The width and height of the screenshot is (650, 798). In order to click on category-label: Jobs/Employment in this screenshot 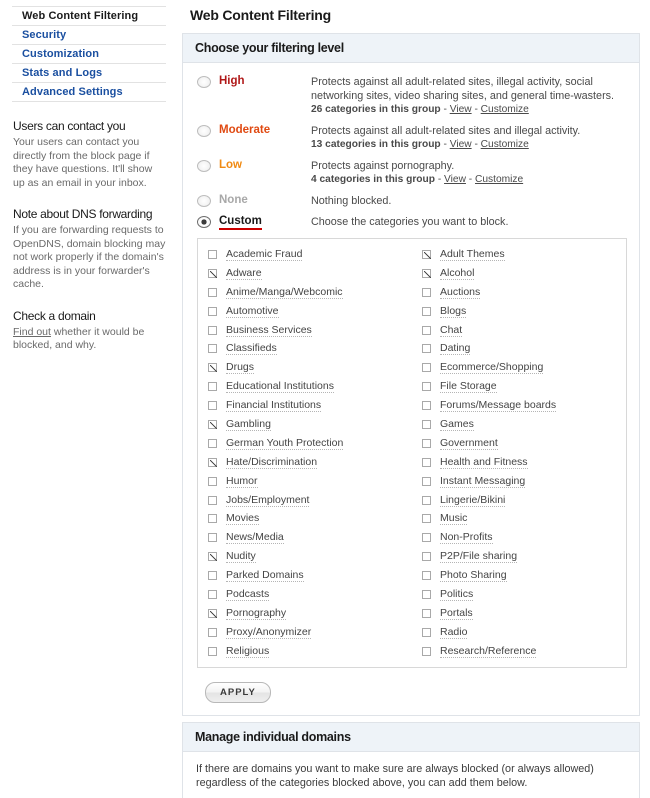, I will do `click(268, 500)`.